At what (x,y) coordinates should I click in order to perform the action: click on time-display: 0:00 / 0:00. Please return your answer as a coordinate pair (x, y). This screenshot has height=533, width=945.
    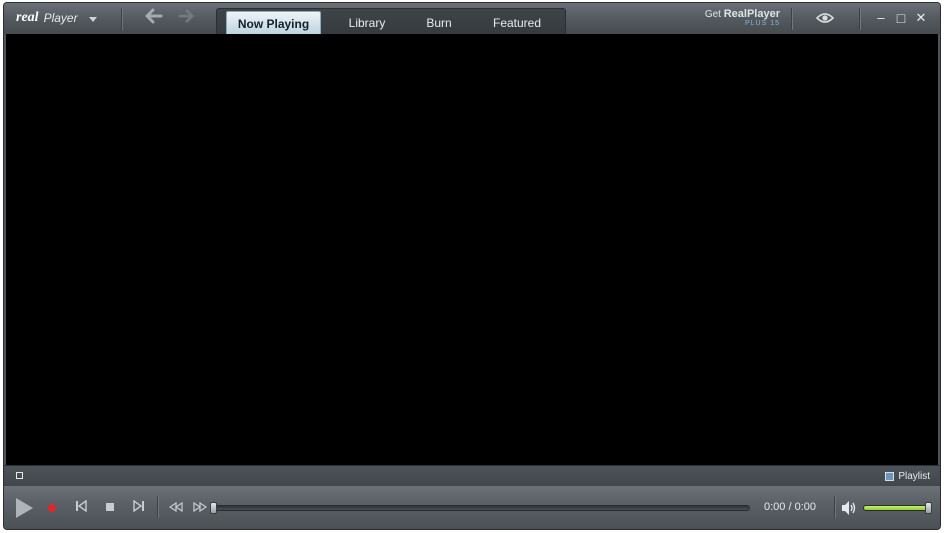
    Looking at the image, I should click on (790, 507).